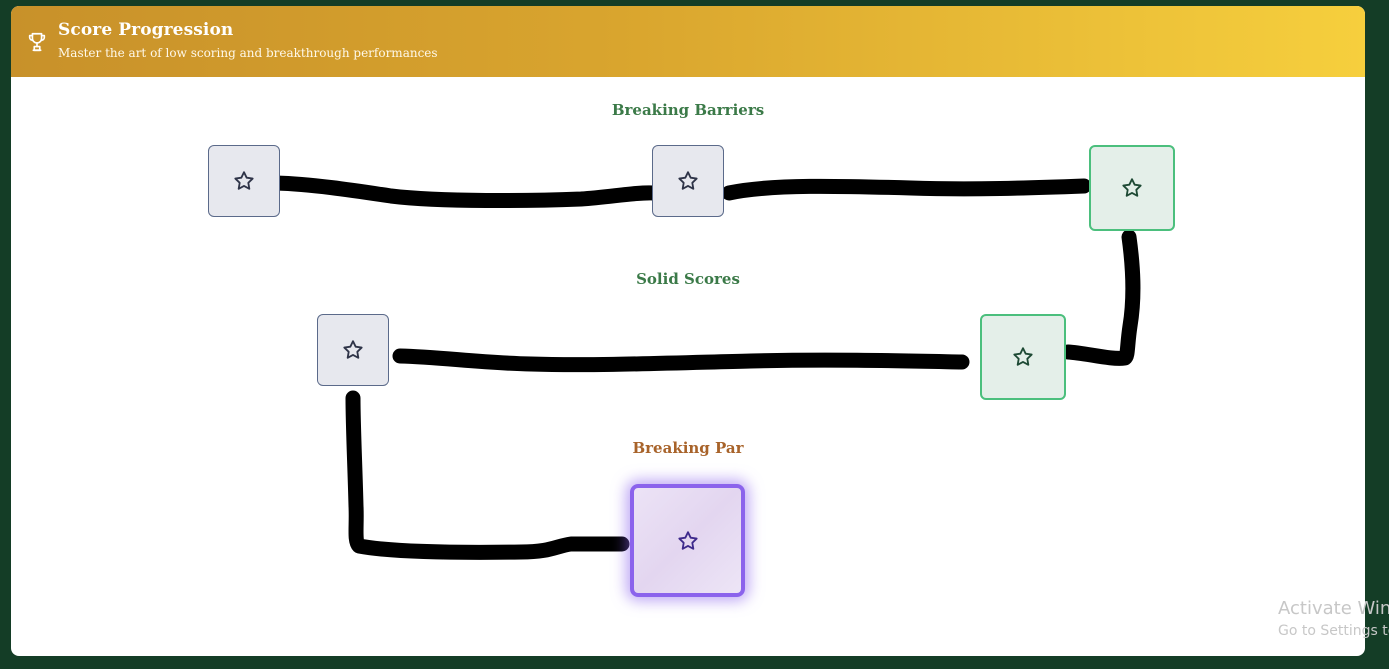  What do you see at coordinates (1333, 631) in the screenshot?
I see `activate-windows-hint: Go to Settings to` at bounding box center [1333, 631].